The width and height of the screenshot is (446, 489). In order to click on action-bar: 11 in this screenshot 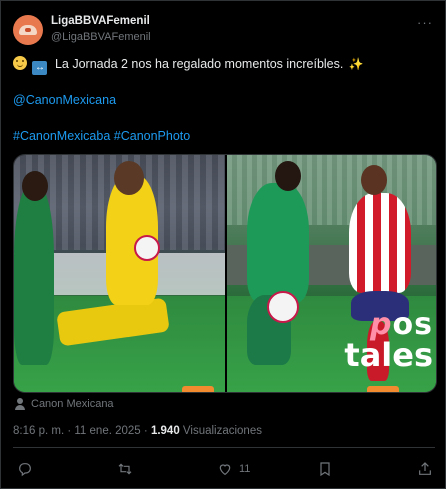, I will do `click(223, 469)`.